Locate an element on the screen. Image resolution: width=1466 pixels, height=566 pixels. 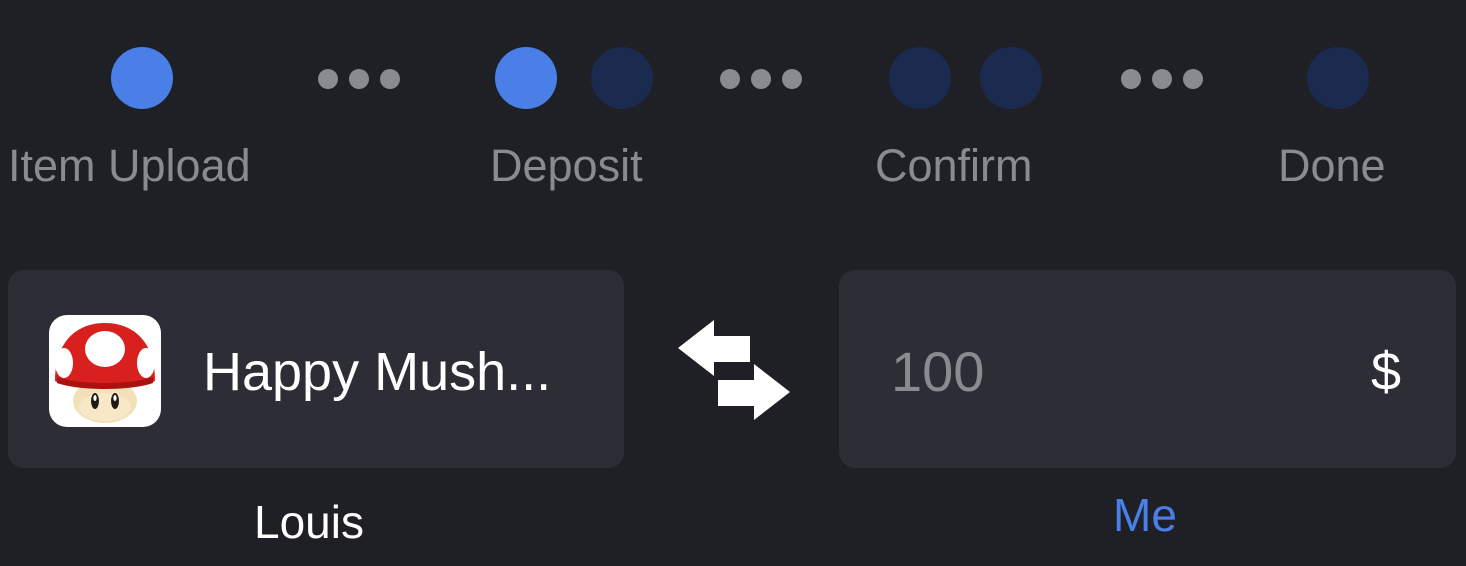
currency-symbol: $ is located at coordinates (1385, 372).